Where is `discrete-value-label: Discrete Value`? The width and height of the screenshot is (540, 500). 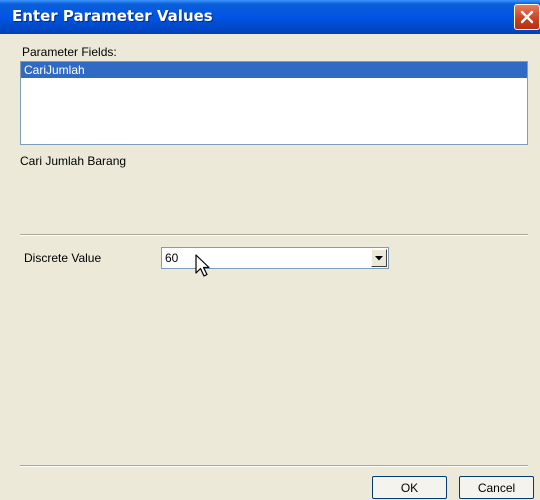
discrete-value-label: Discrete Value is located at coordinates (63, 258).